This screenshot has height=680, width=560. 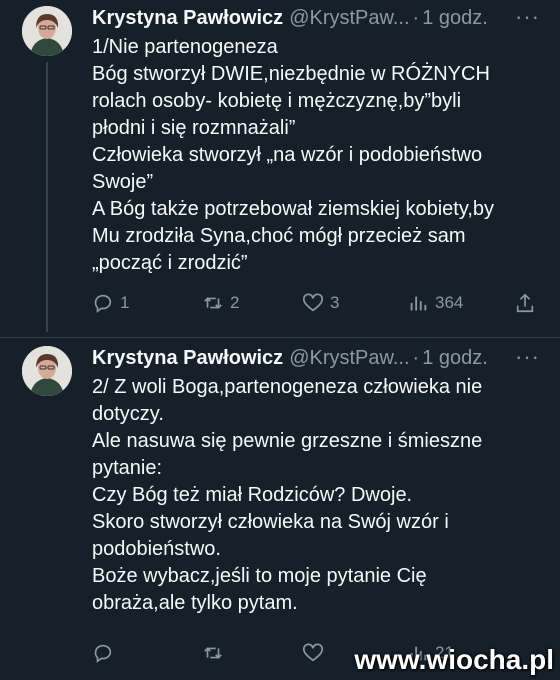 What do you see at coordinates (194, 128) in the screenshot?
I see `tweet-line: płodni i się rozmnażali”` at bounding box center [194, 128].